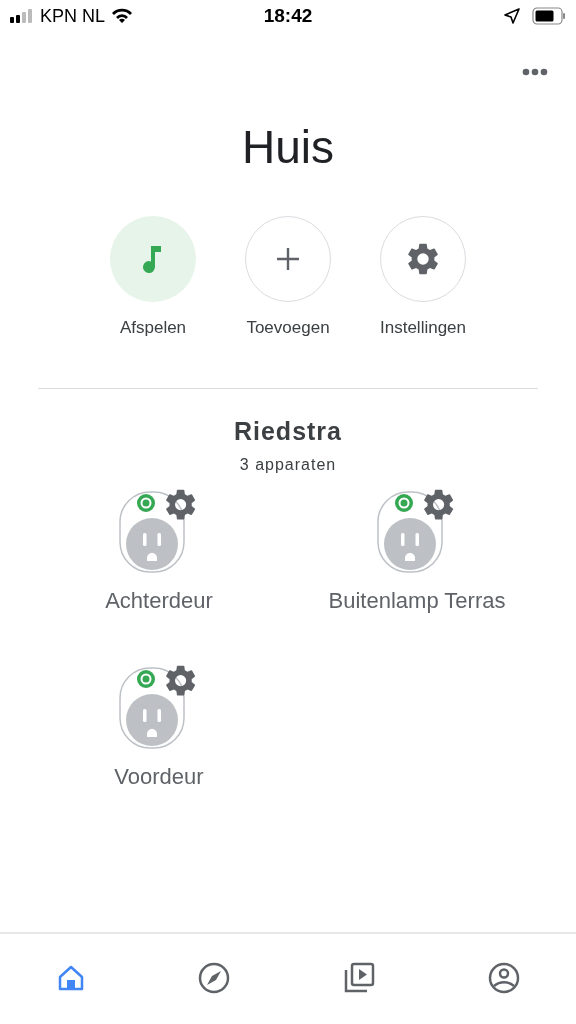  Describe the element at coordinates (358, 978) in the screenshot. I see `video-library-icon` at that location.